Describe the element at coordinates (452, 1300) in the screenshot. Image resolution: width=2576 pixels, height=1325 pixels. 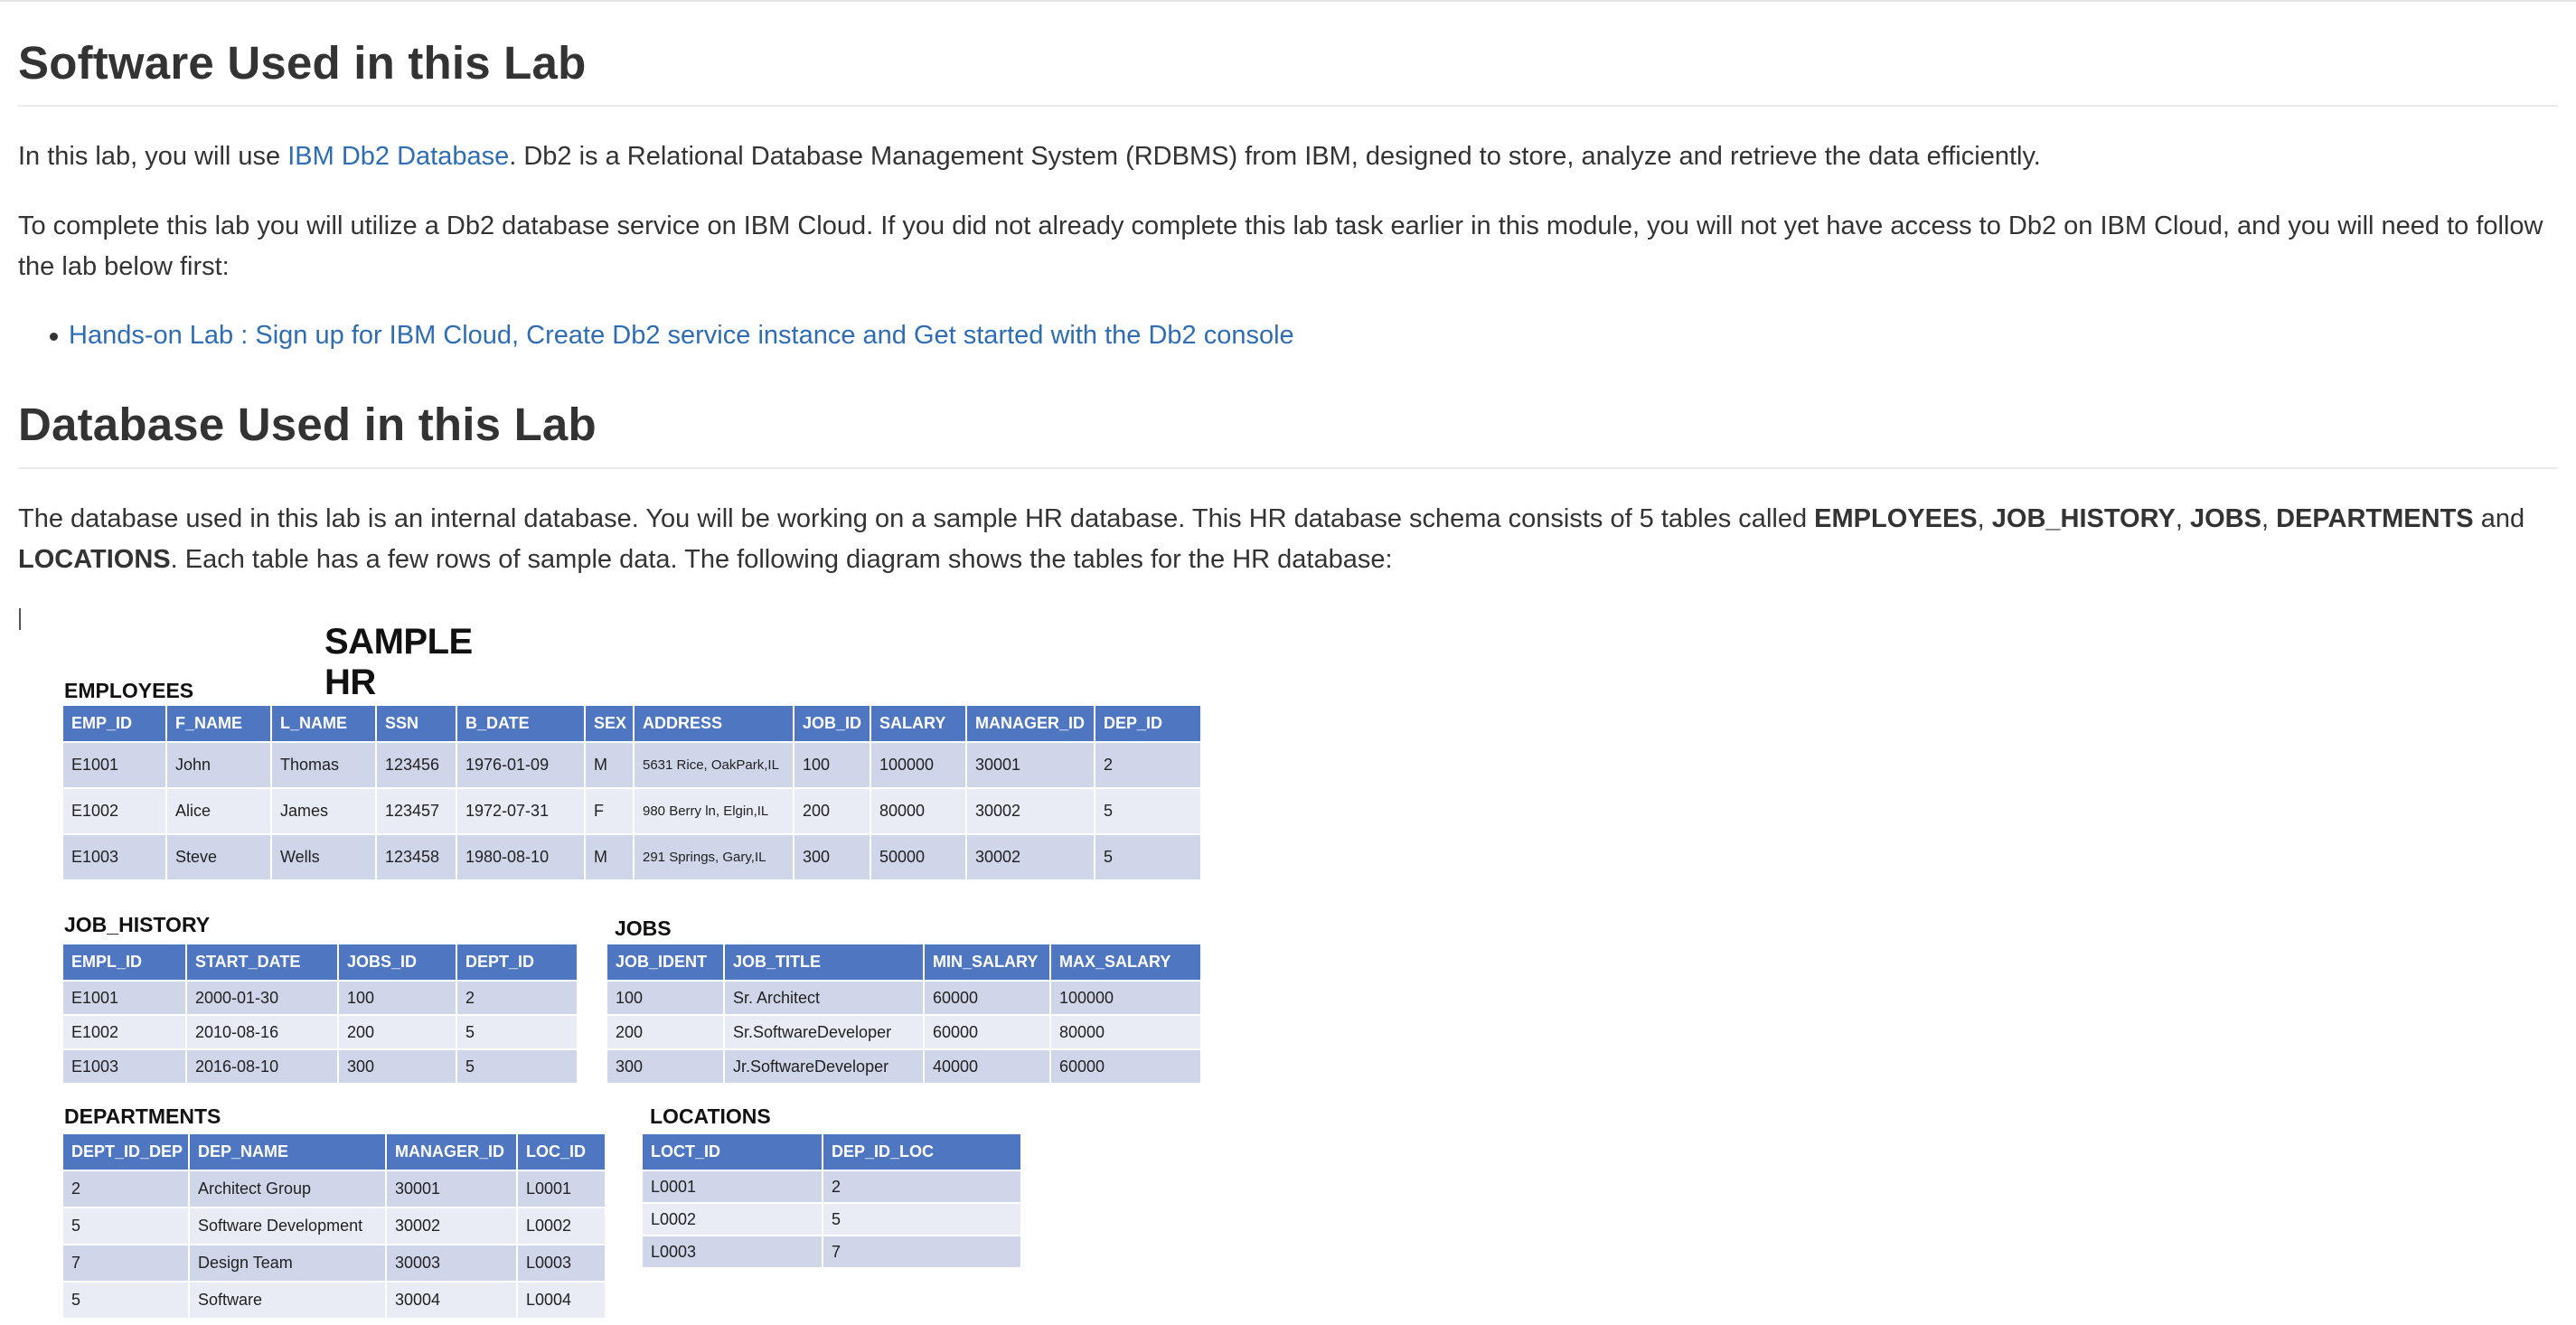
I see `table-cell: 30004` at that location.